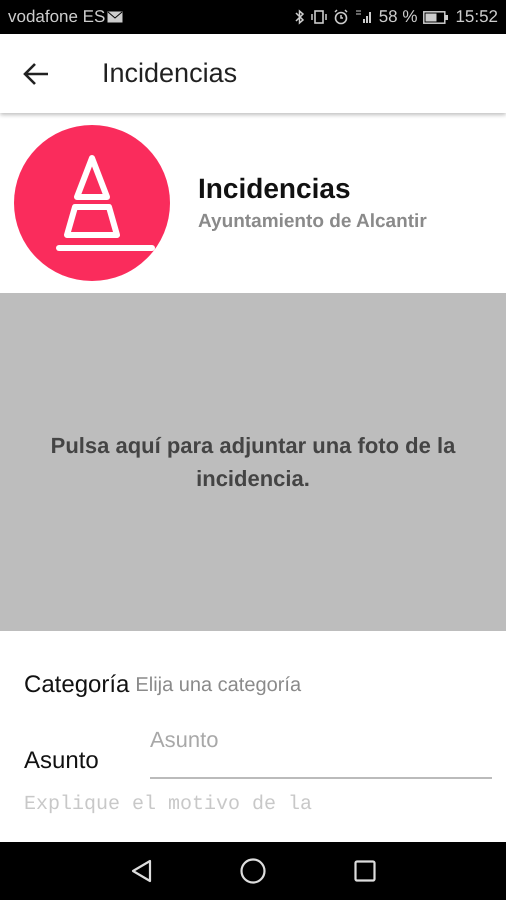 The width and height of the screenshot is (506, 900). Describe the element at coordinates (436, 17) in the screenshot. I see `battery-icon` at that location.